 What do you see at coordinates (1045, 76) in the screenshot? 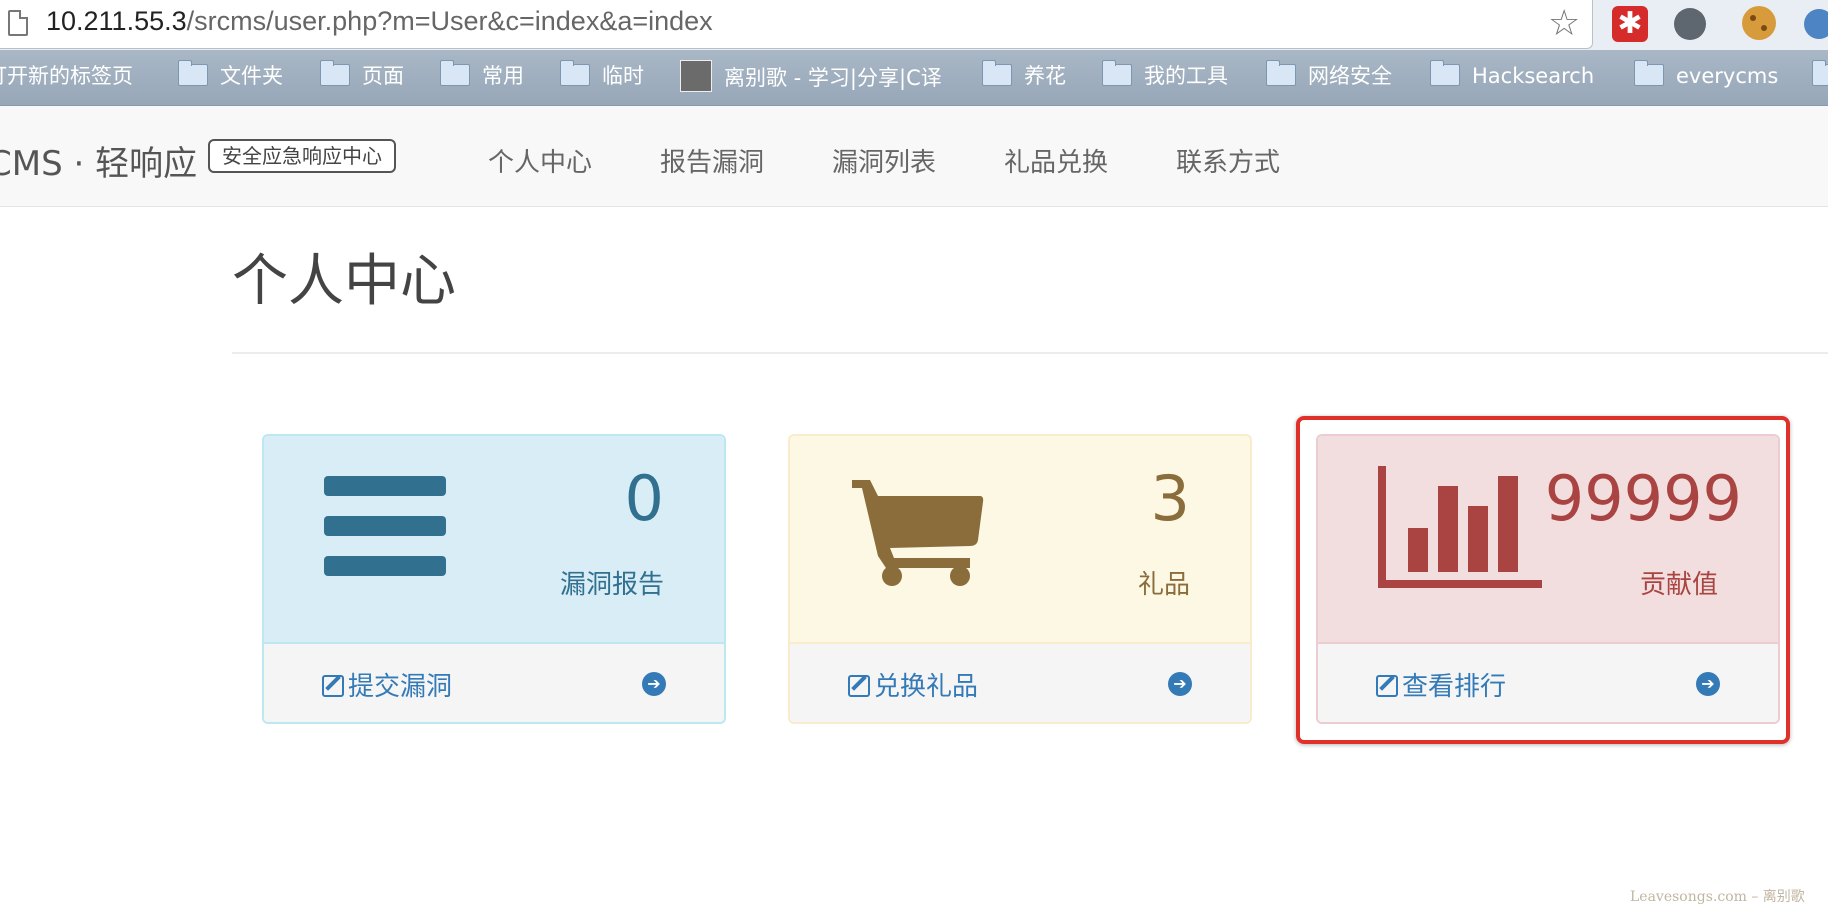
I see `bookmark-label: 养花` at bounding box center [1045, 76].